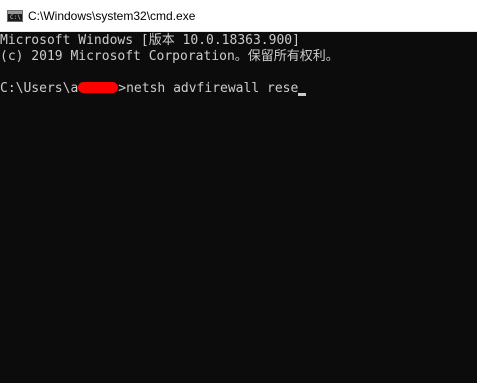  I want to click on copyright-line: (c) 2019 Microsoft Corporation。保留所有权利。, so click(169, 56).